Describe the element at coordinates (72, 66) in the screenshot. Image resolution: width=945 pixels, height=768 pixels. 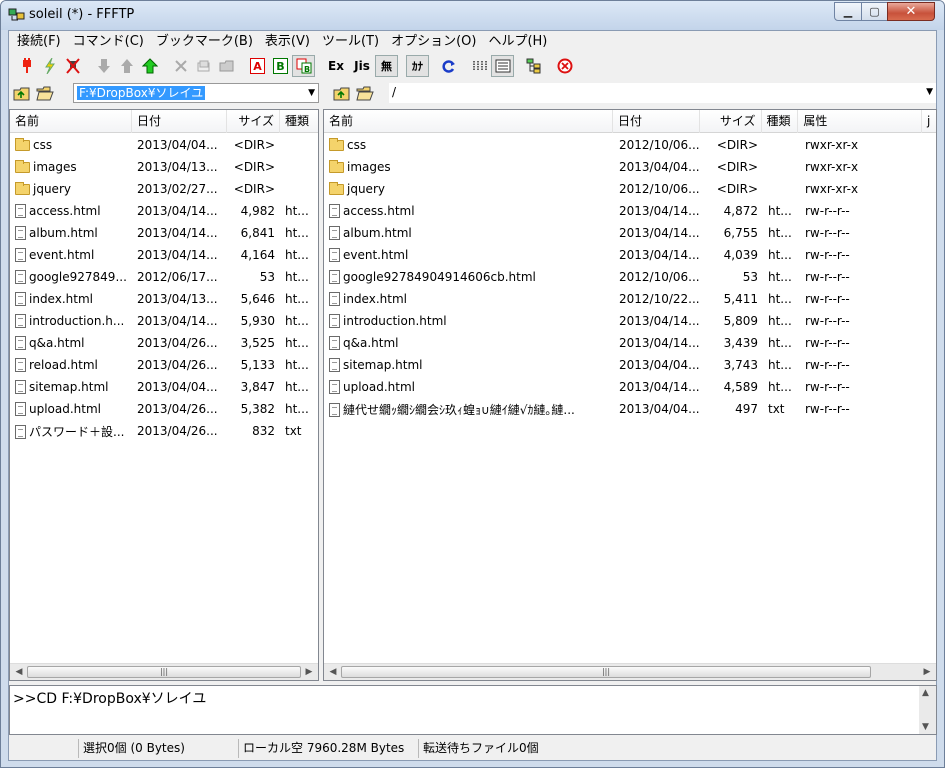
I see `disconnect-button` at that location.